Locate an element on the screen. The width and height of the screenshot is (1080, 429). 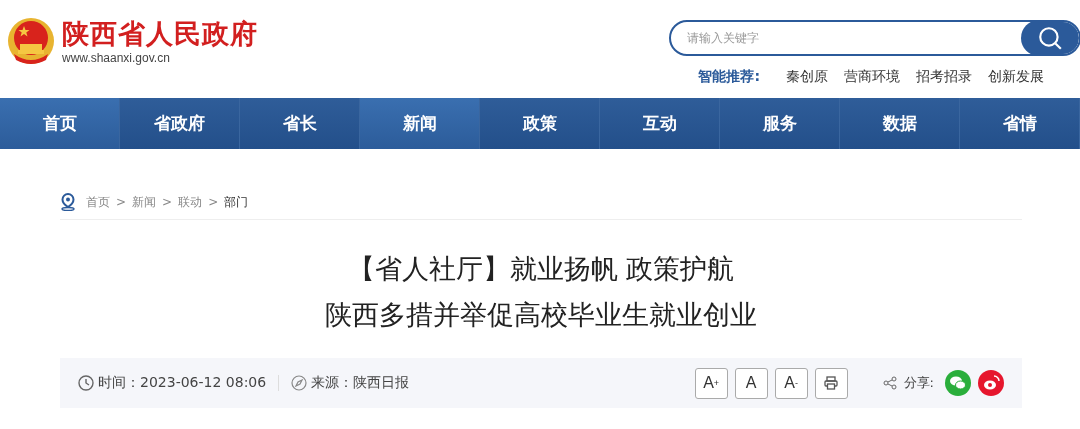
site-name: 陕西省人民政府 is located at coordinates (160, 34).